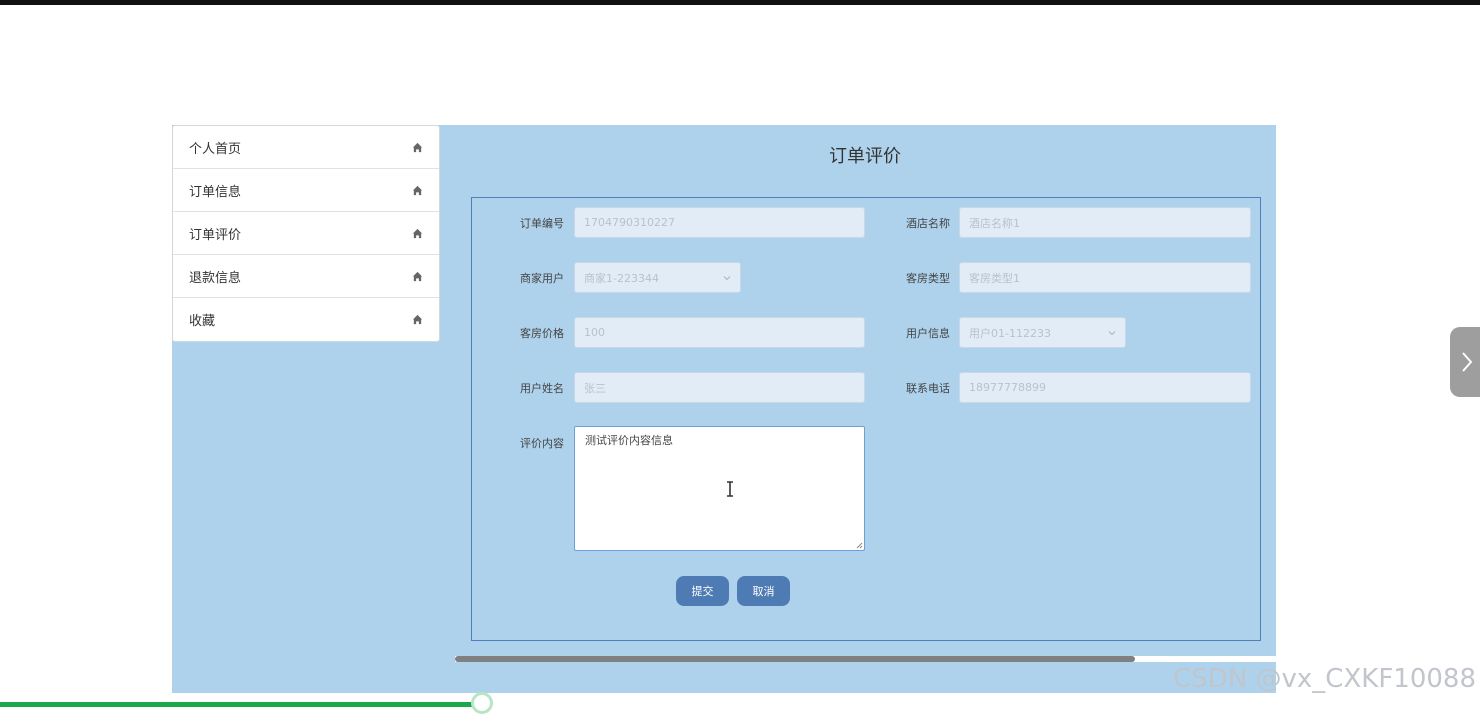  What do you see at coordinates (202, 321) in the screenshot?
I see `sidebar-item-label: 收藏` at bounding box center [202, 321].